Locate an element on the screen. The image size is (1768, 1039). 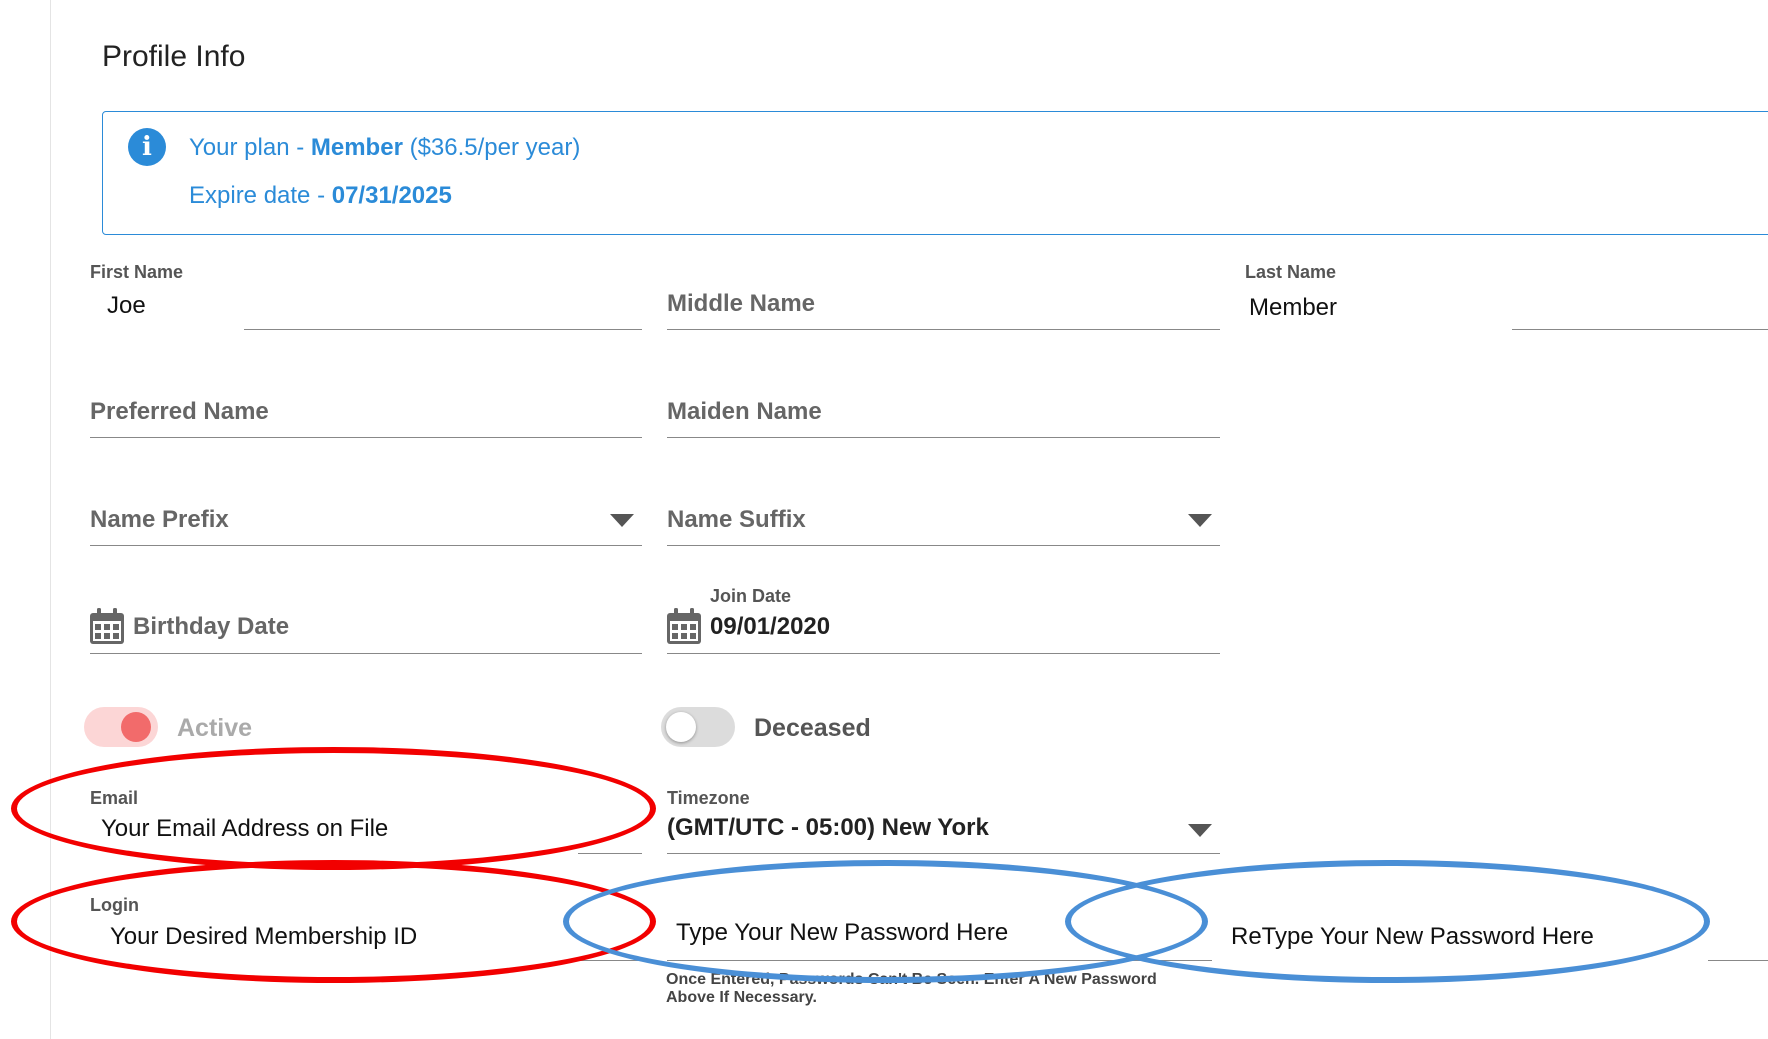
plan-name: Member is located at coordinates (356, 147).